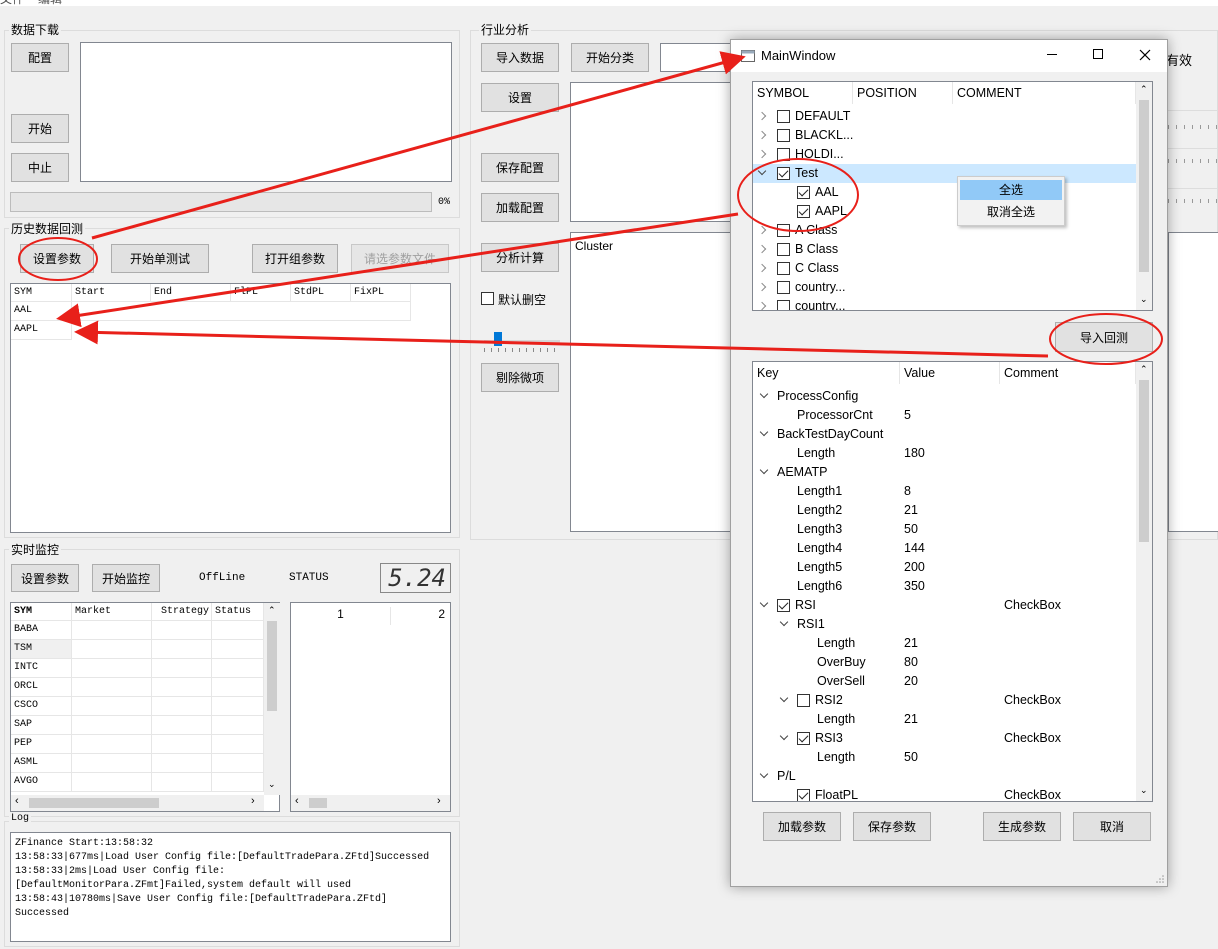  What do you see at coordinates (944, 116) in the screenshot?
I see `symbol-tree-item: DEFAULT` at bounding box center [944, 116].